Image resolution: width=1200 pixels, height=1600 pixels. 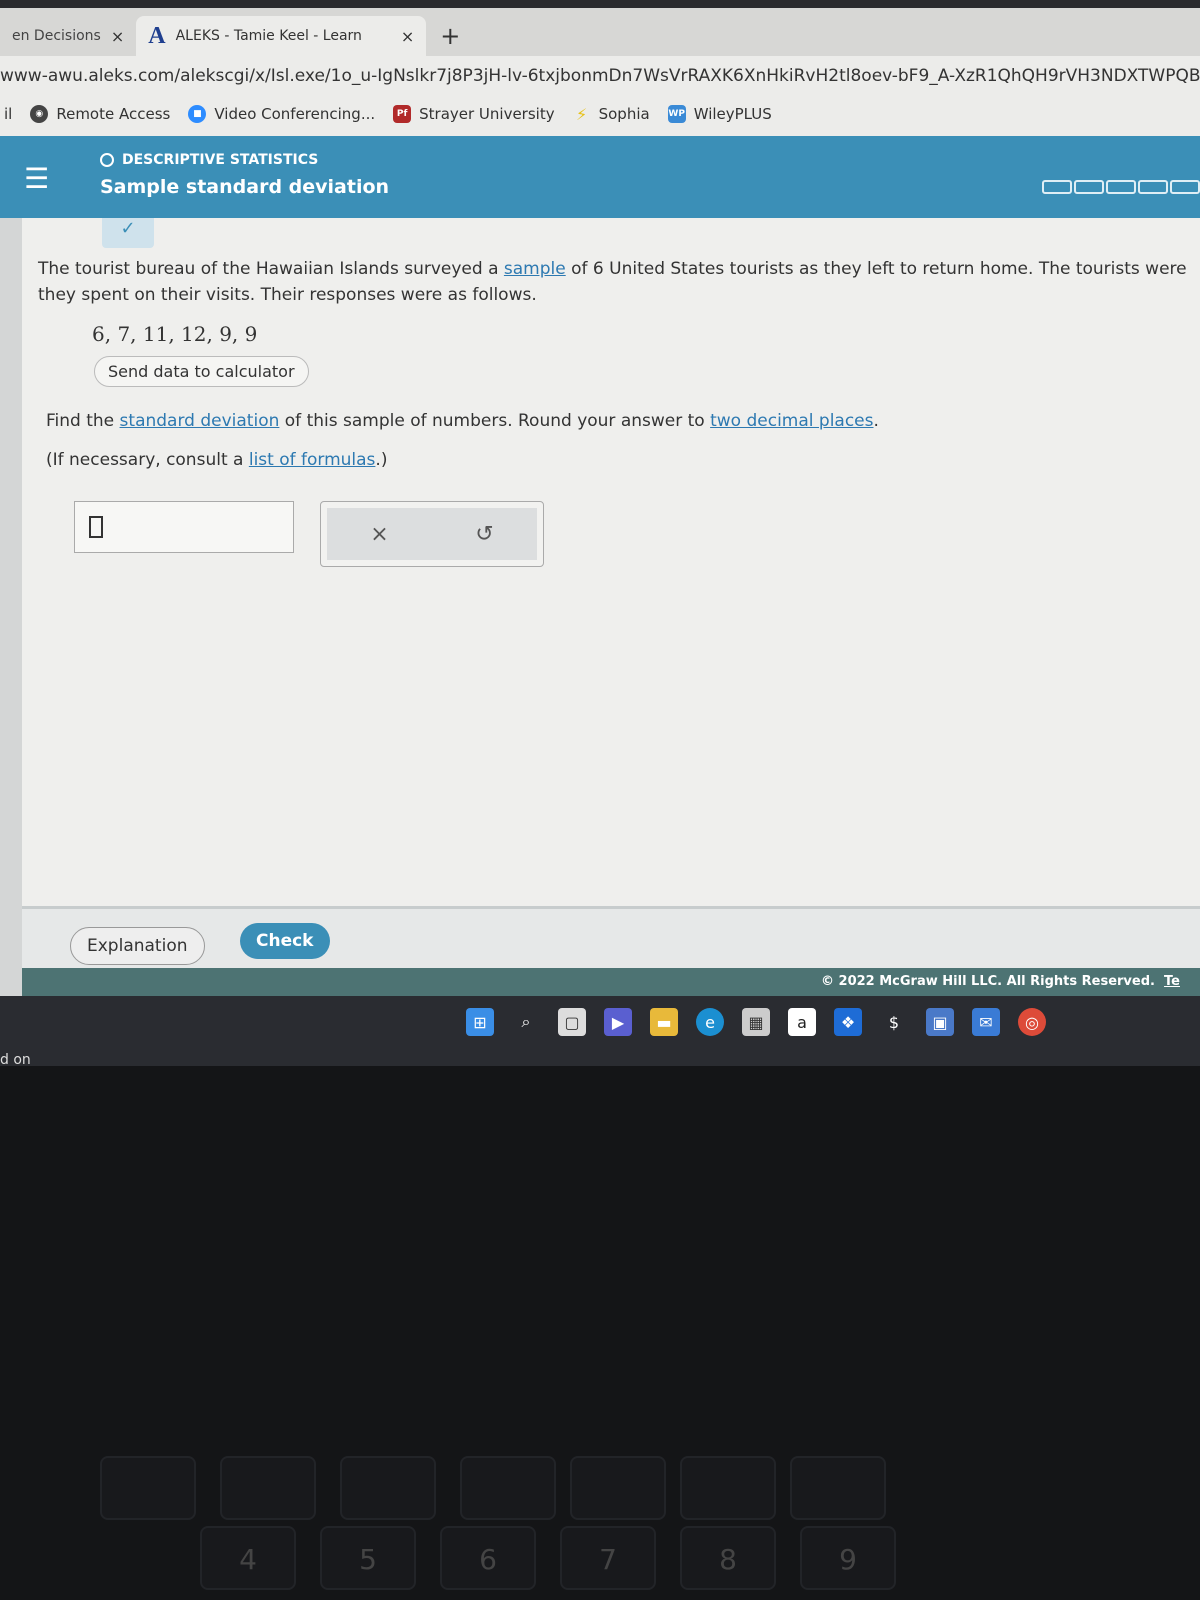 I want to click on topic-text: DESCRIPTIVE STATISTICS, so click(x=220, y=160).